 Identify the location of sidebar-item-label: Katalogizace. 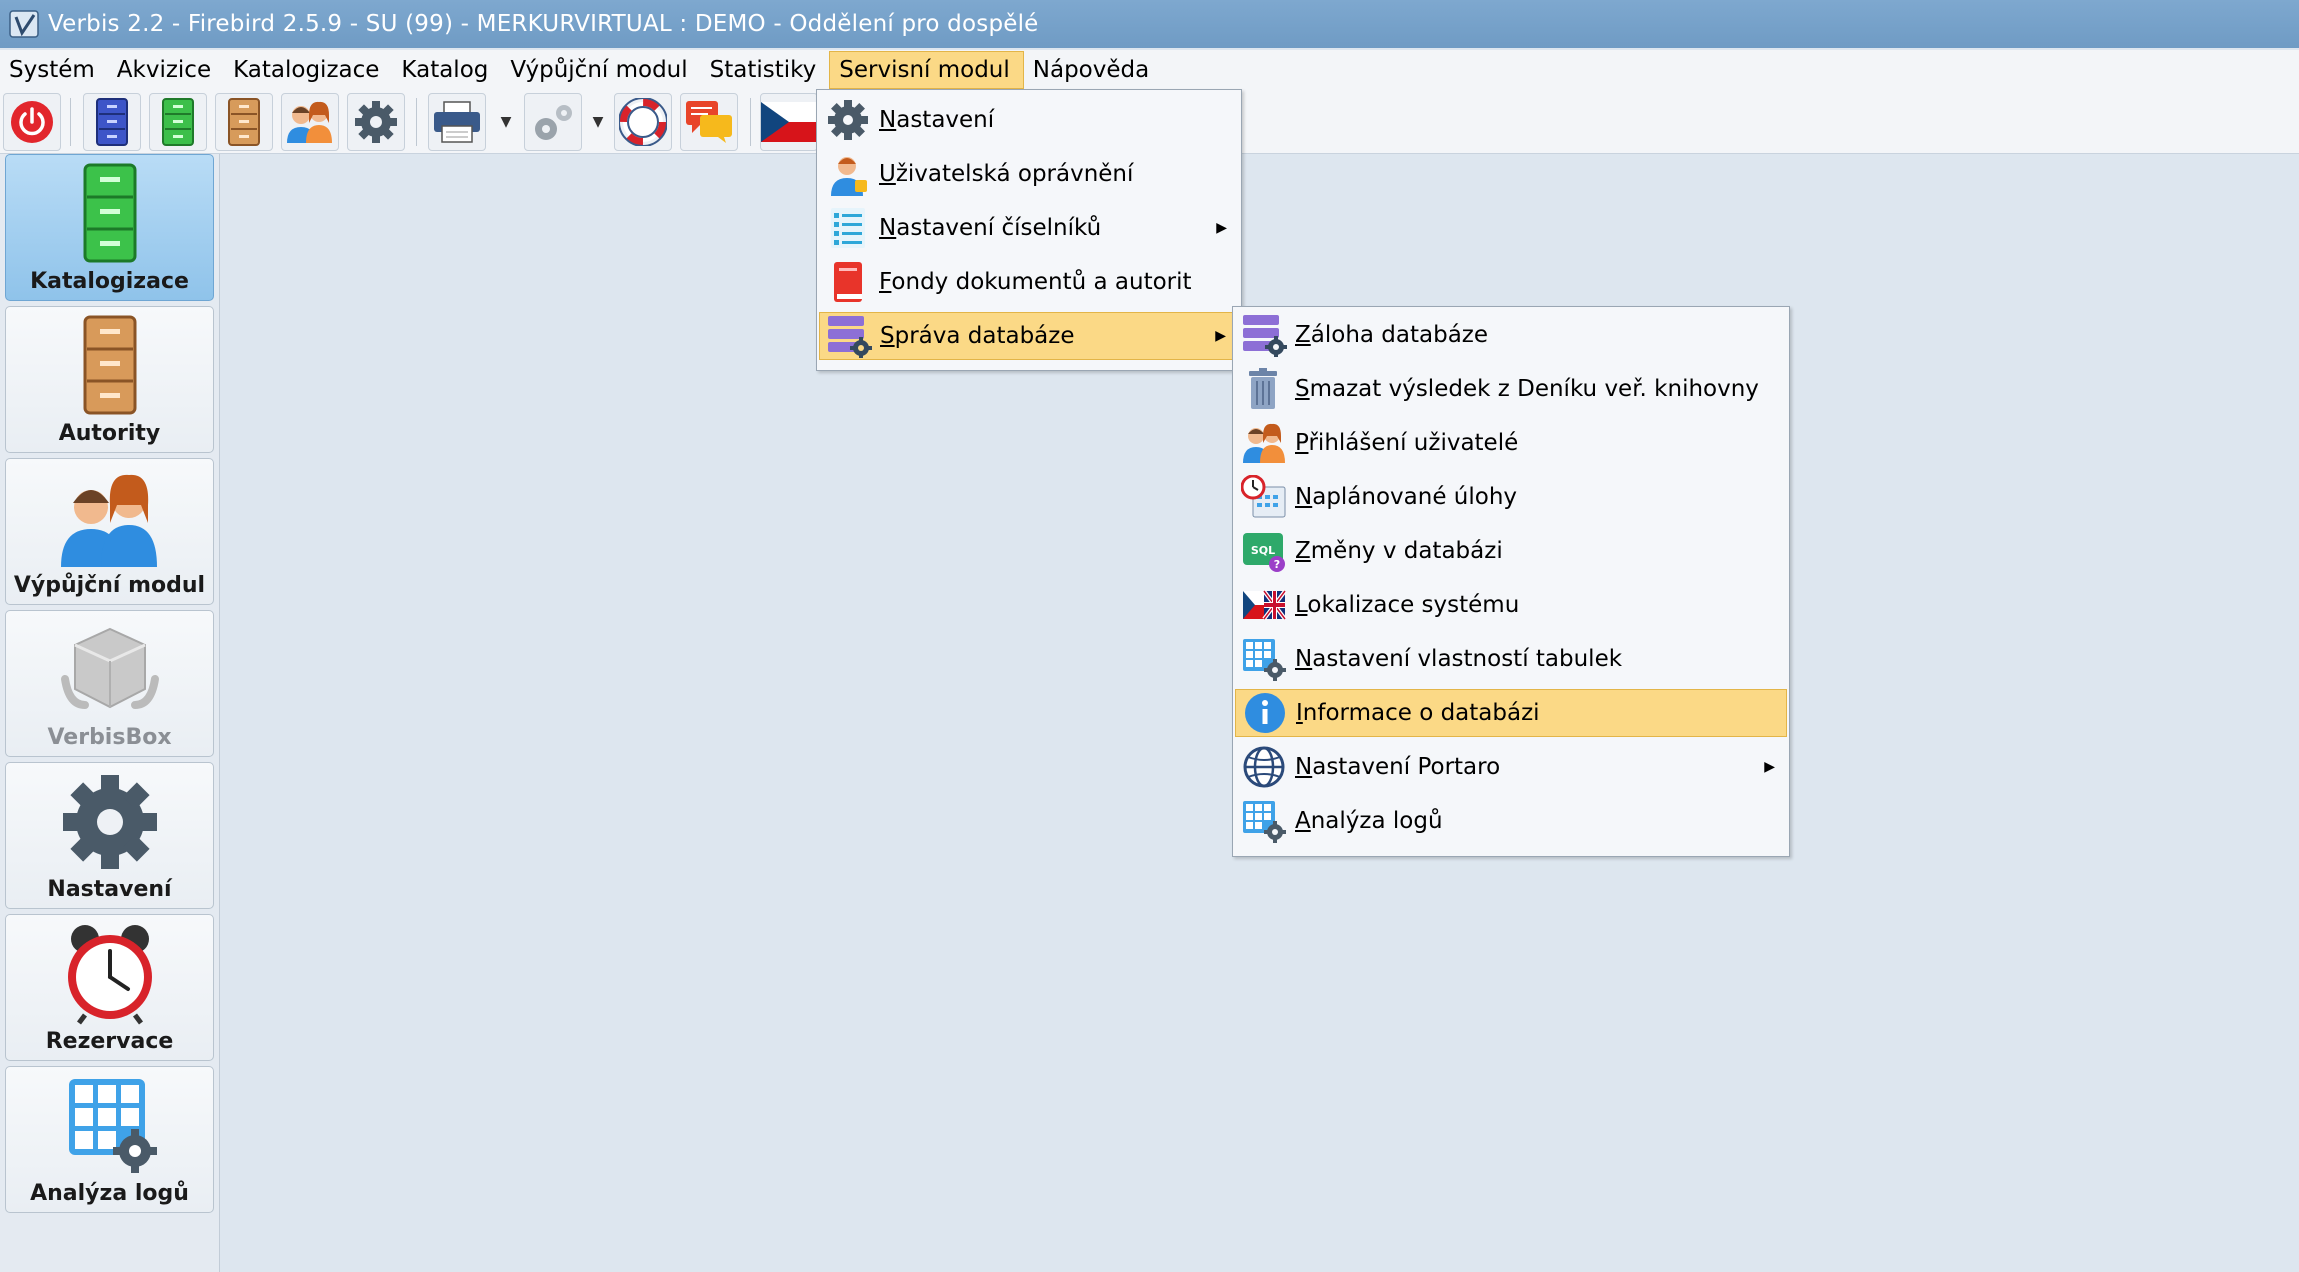
(109, 281).